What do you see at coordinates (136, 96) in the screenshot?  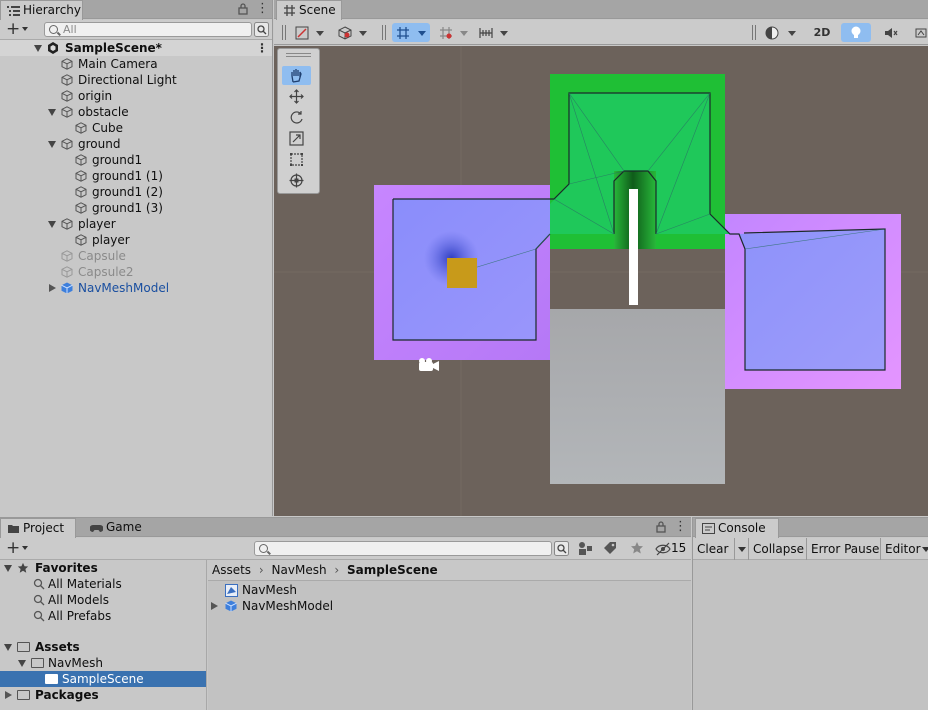 I see `hierarchy-item-origin: origin` at bounding box center [136, 96].